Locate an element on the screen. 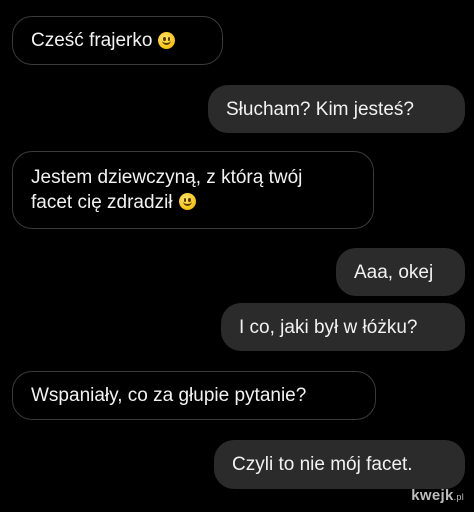  message-bubble-outgoing: Aaa, okej is located at coordinates (400, 272).